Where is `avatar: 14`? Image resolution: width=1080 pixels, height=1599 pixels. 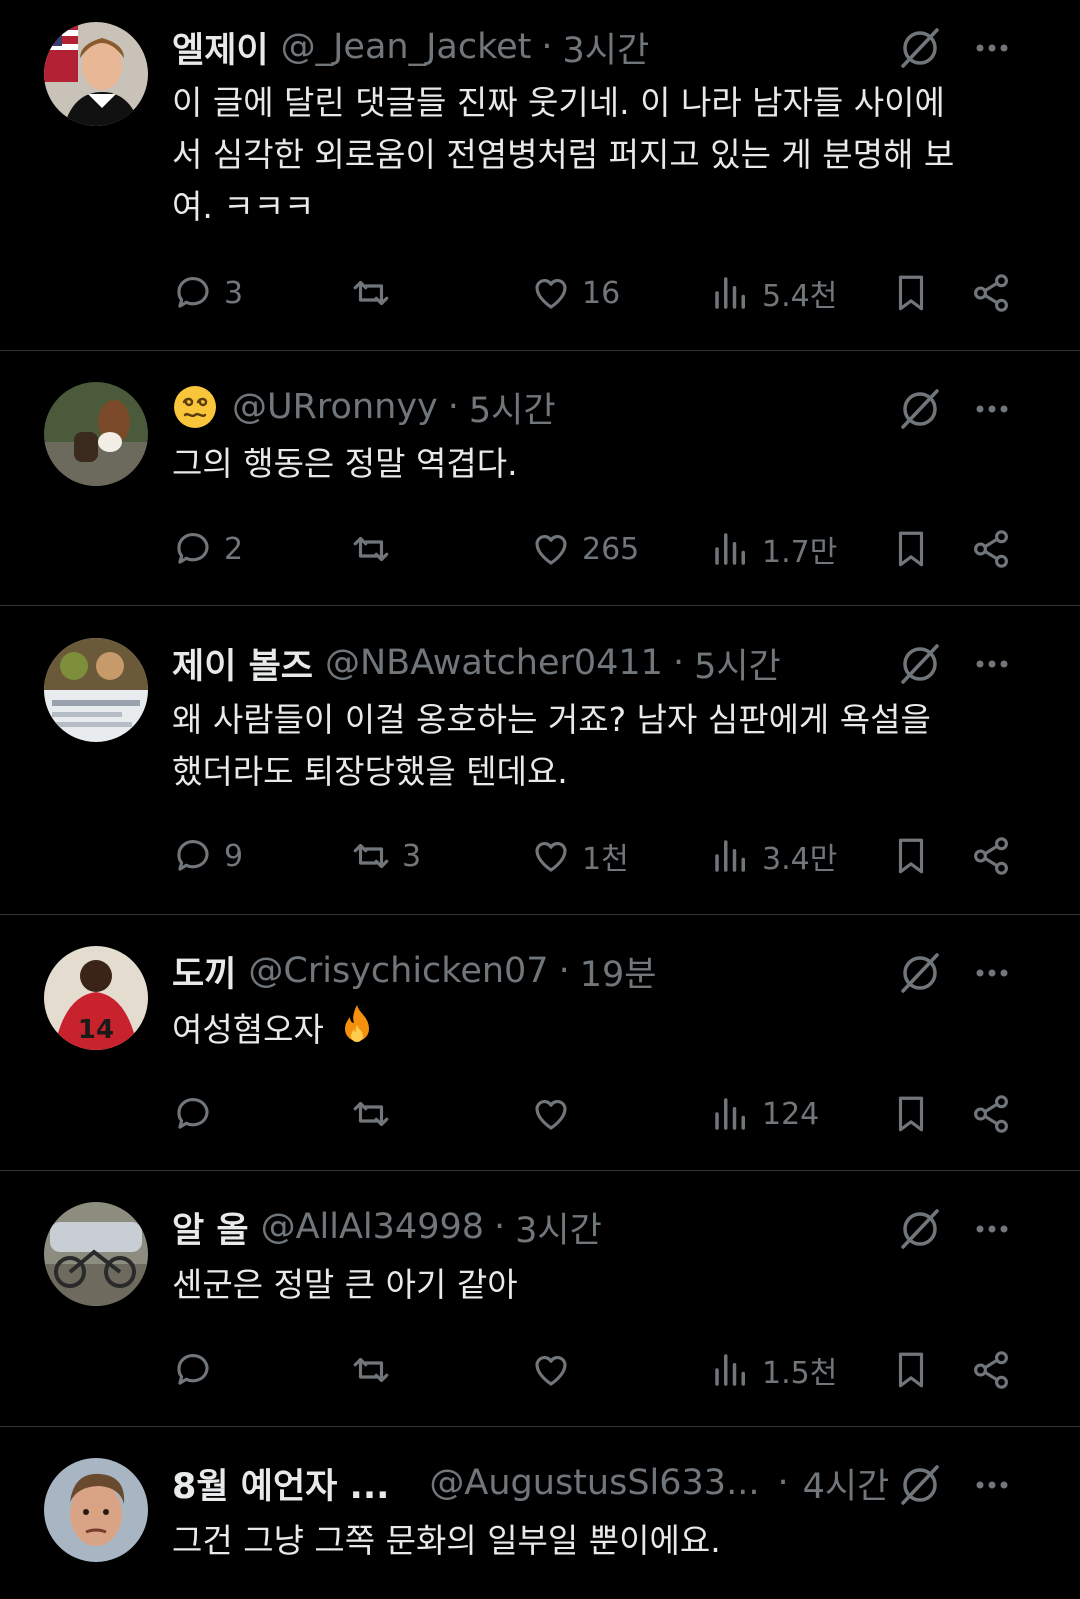
avatar: 14 is located at coordinates (96, 998).